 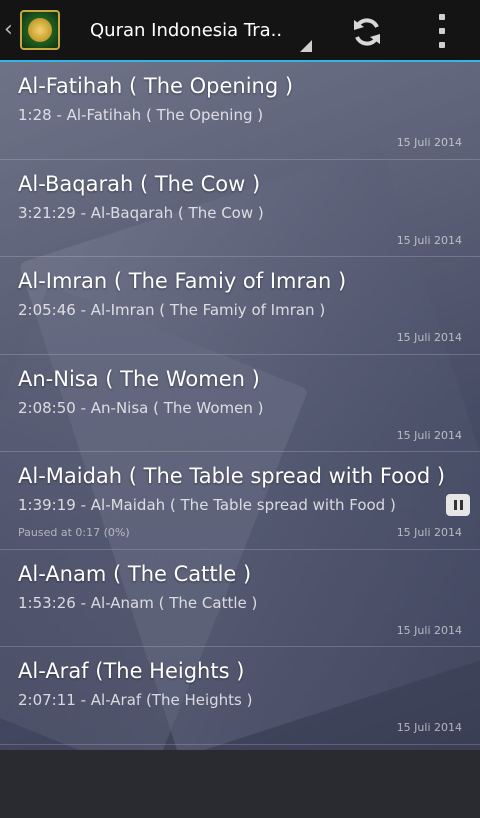 What do you see at coordinates (141, 212) in the screenshot?
I see `surah-subtitle: 3:21:29 - Al-Baqarah ( The Cow )` at bounding box center [141, 212].